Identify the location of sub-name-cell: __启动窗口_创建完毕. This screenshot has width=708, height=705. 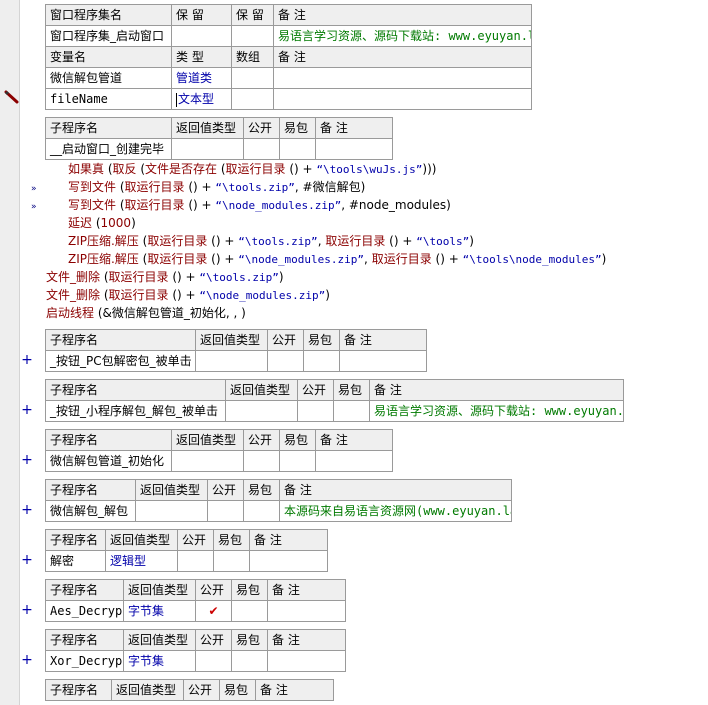
(108, 149).